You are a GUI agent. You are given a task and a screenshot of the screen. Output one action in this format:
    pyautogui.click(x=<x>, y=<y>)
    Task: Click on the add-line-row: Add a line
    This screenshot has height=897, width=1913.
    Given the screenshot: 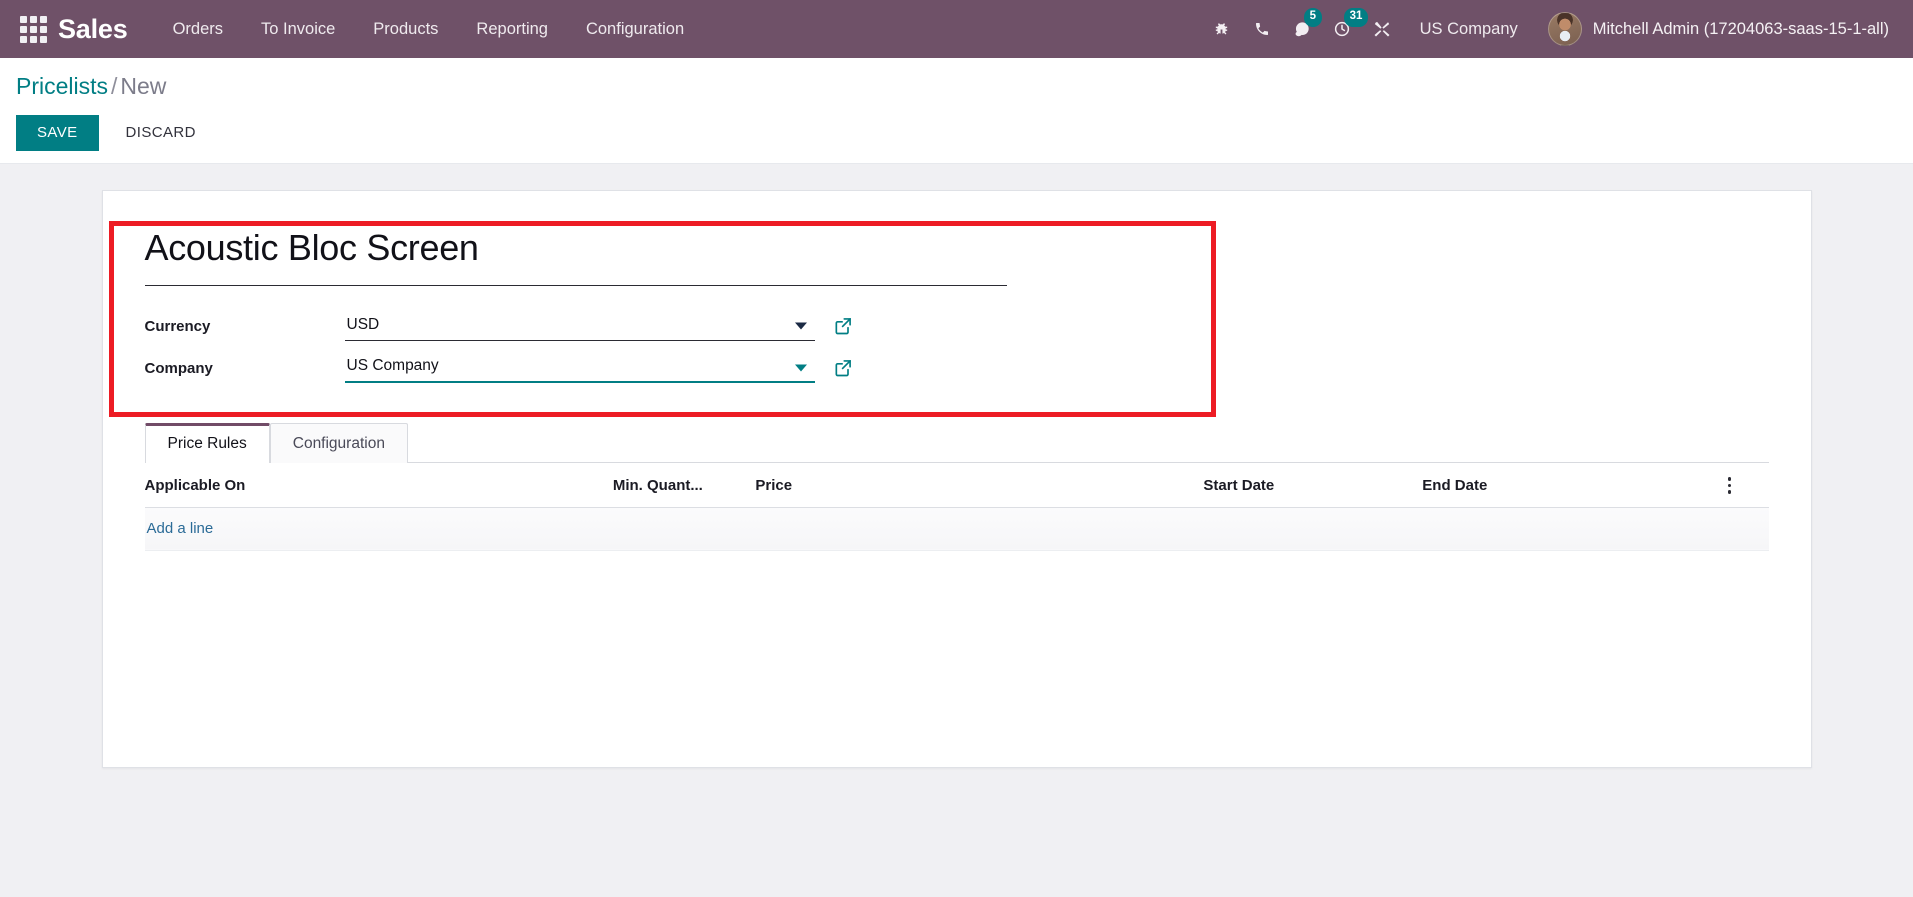 What is the action you would take?
    pyautogui.click(x=956, y=529)
    